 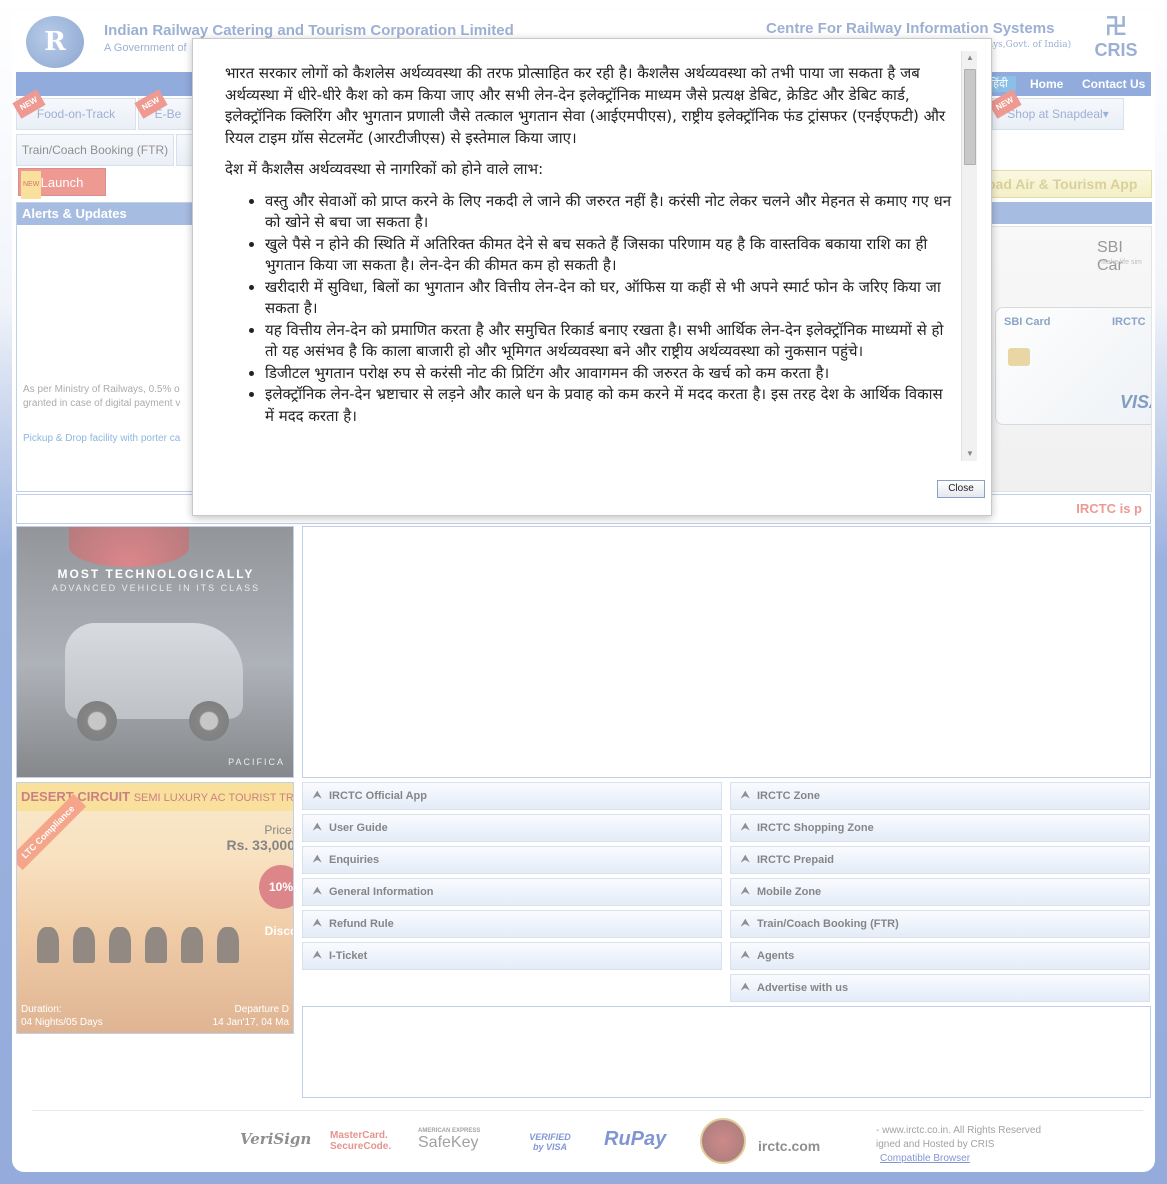 I want to click on scroll-down-icon: ▼, so click(x=970, y=454).